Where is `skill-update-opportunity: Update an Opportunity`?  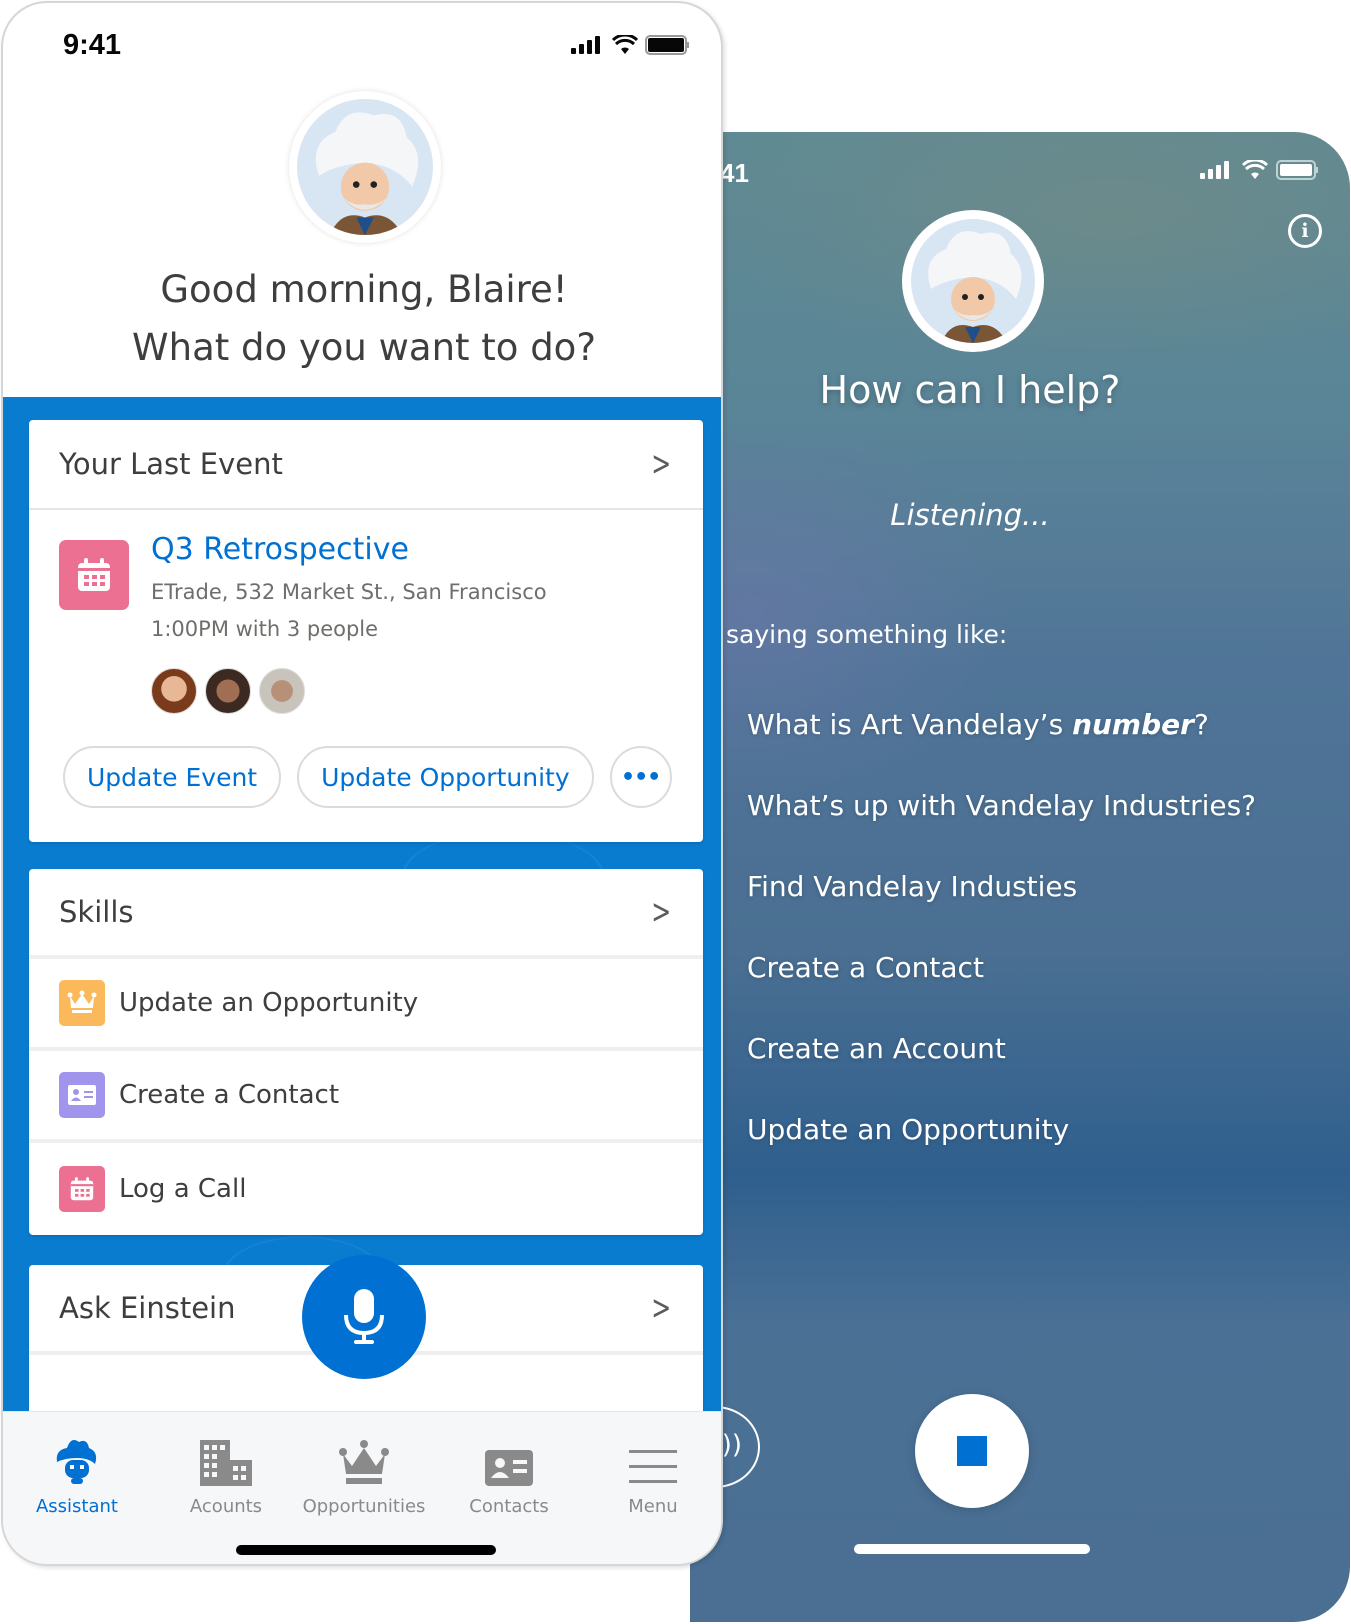 skill-update-opportunity: Update an Opportunity is located at coordinates (366, 1005).